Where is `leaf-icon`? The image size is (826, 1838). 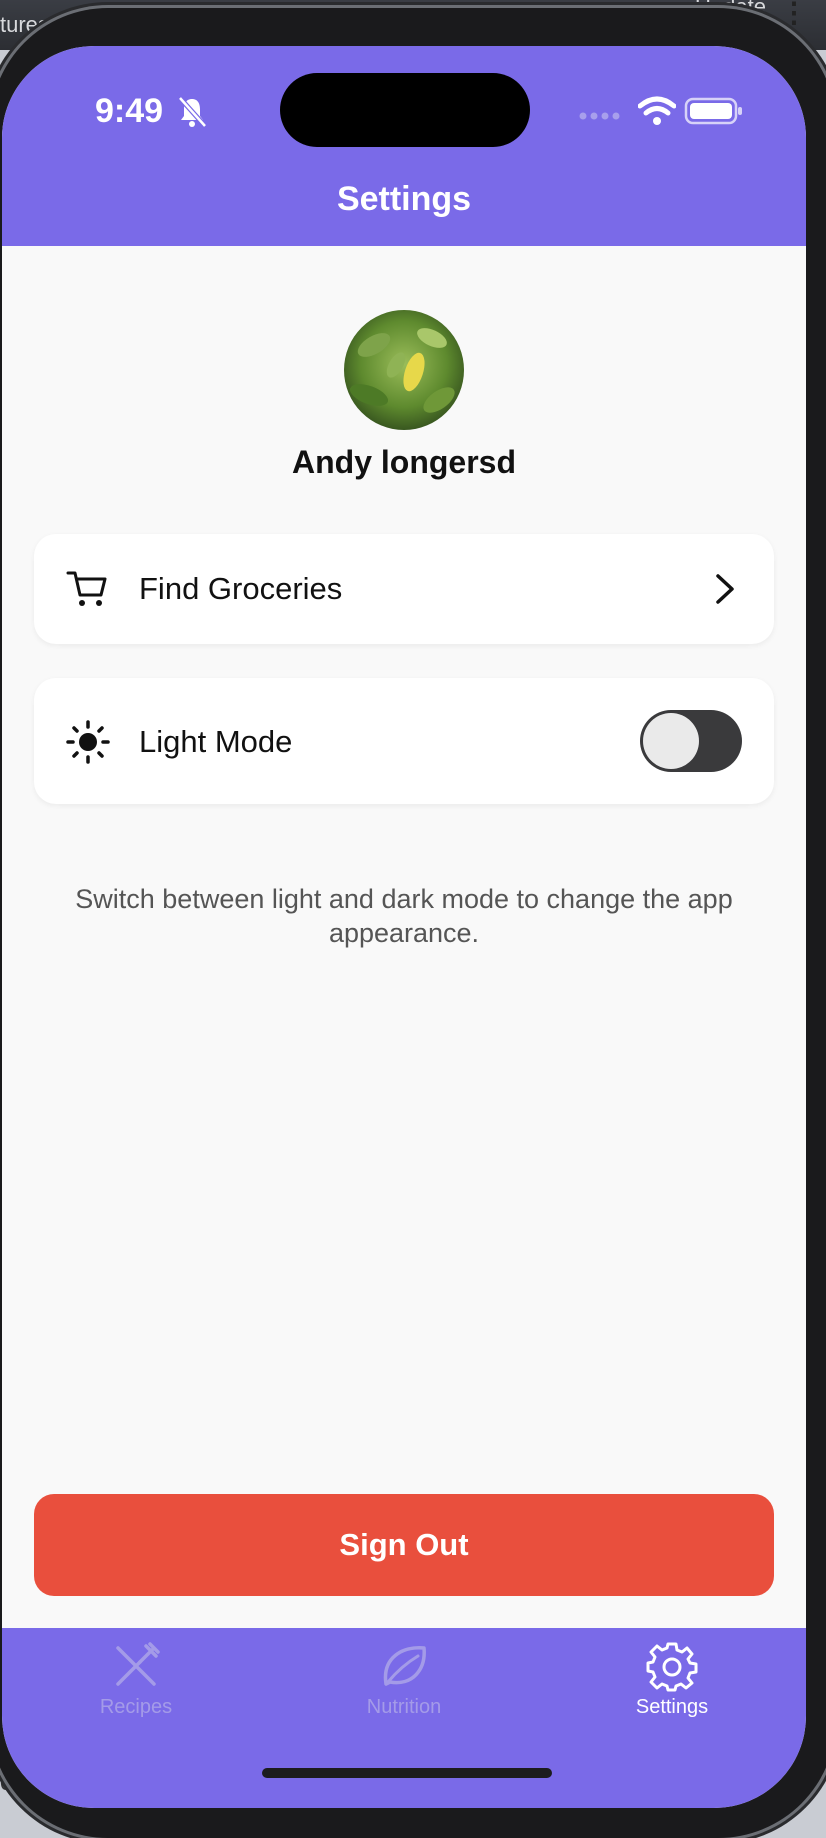
leaf-icon is located at coordinates (404, 1666).